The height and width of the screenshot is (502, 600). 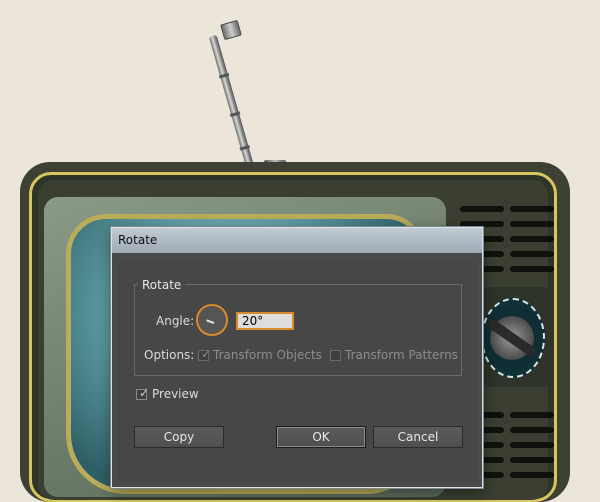 I want to click on angle-input, so click(x=265, y=321).